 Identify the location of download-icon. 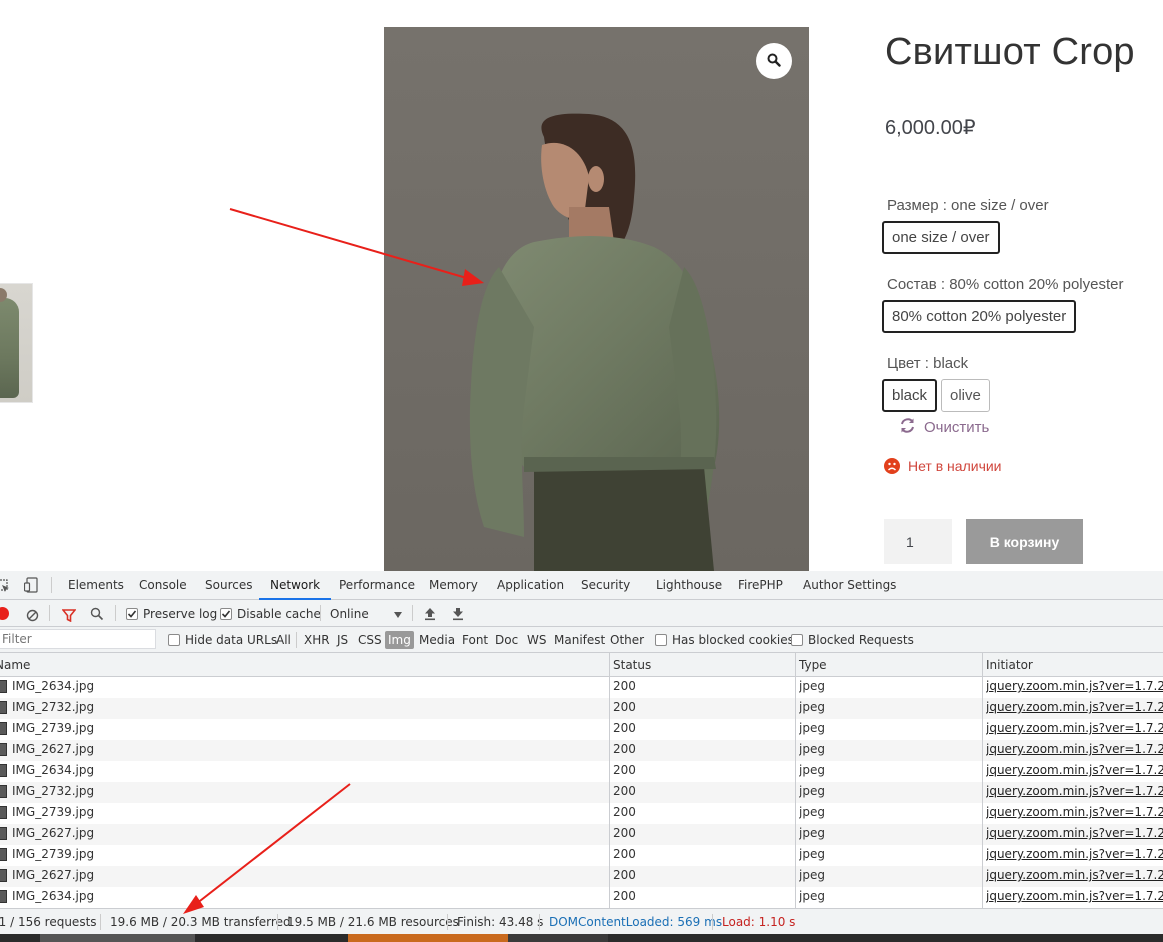
(458, 615).